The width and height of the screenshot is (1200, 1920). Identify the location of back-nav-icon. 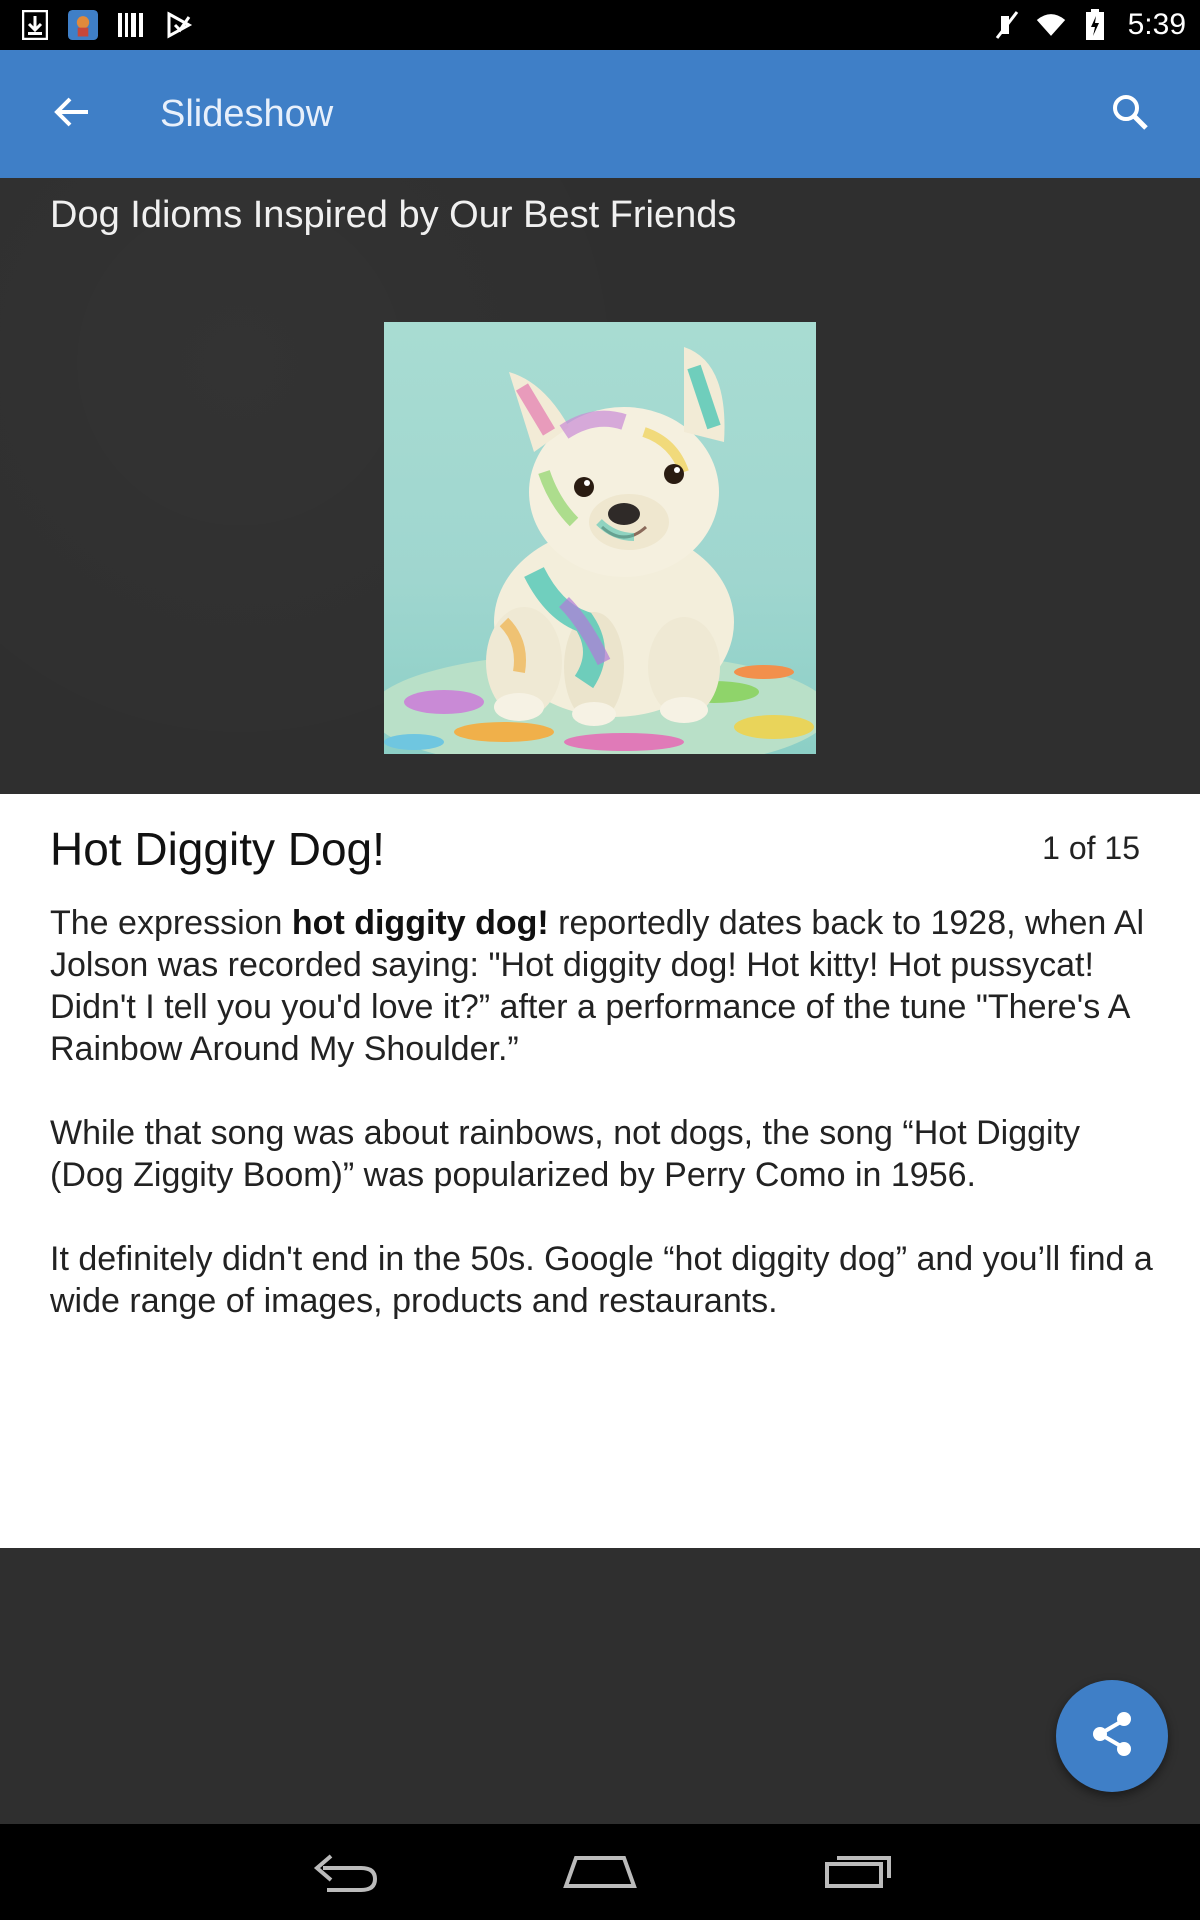
(344, 1872).